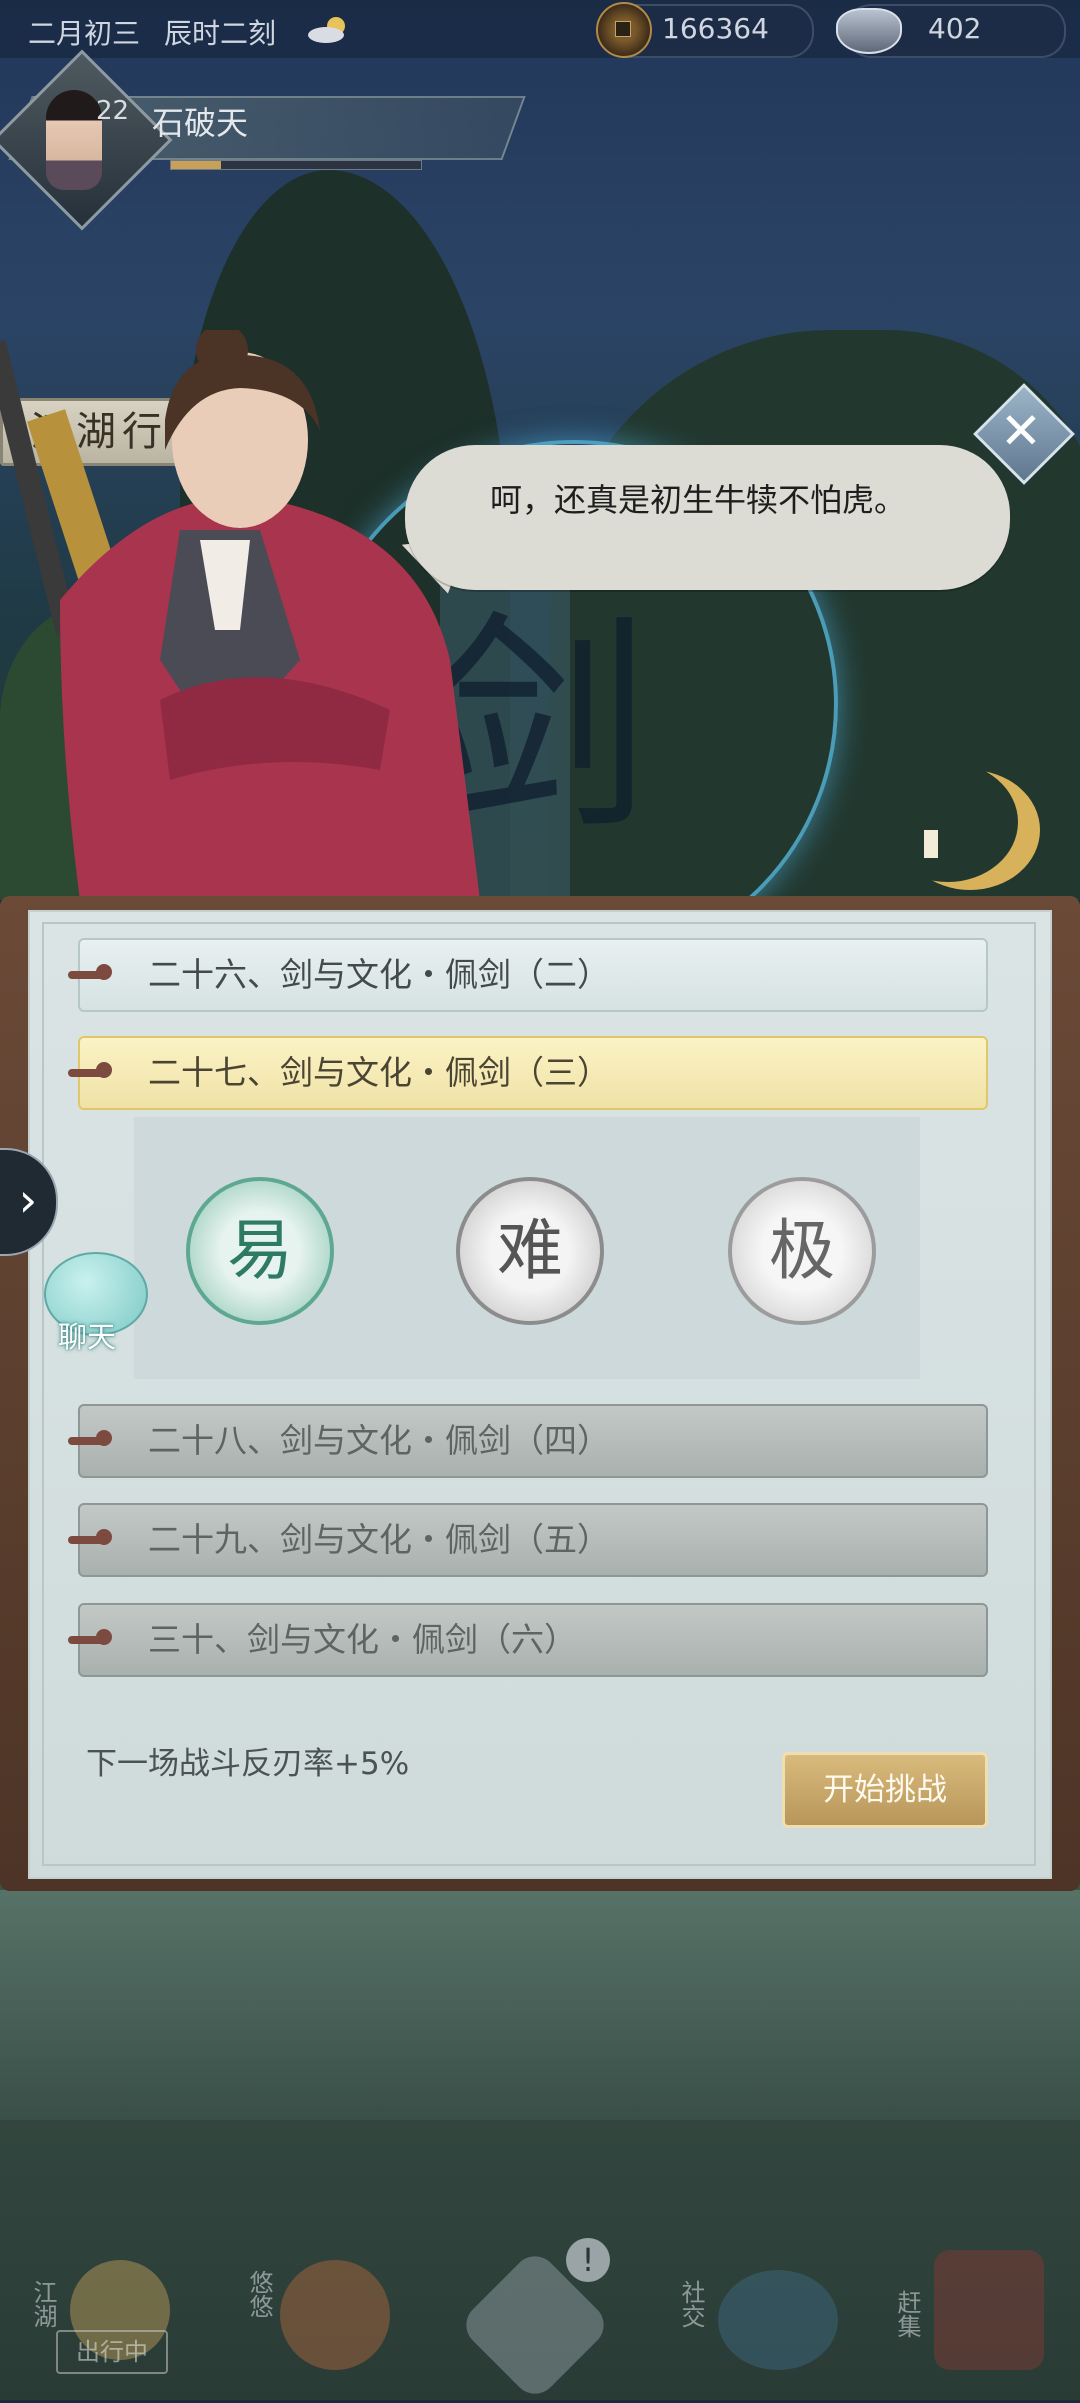 This screenshot has height=2403, width=1080. Describe the element at coordinates (698, 500) in the screenshot. I see `dialog-text: 呵，还真是初生牛犊不怕虎。` at that location.